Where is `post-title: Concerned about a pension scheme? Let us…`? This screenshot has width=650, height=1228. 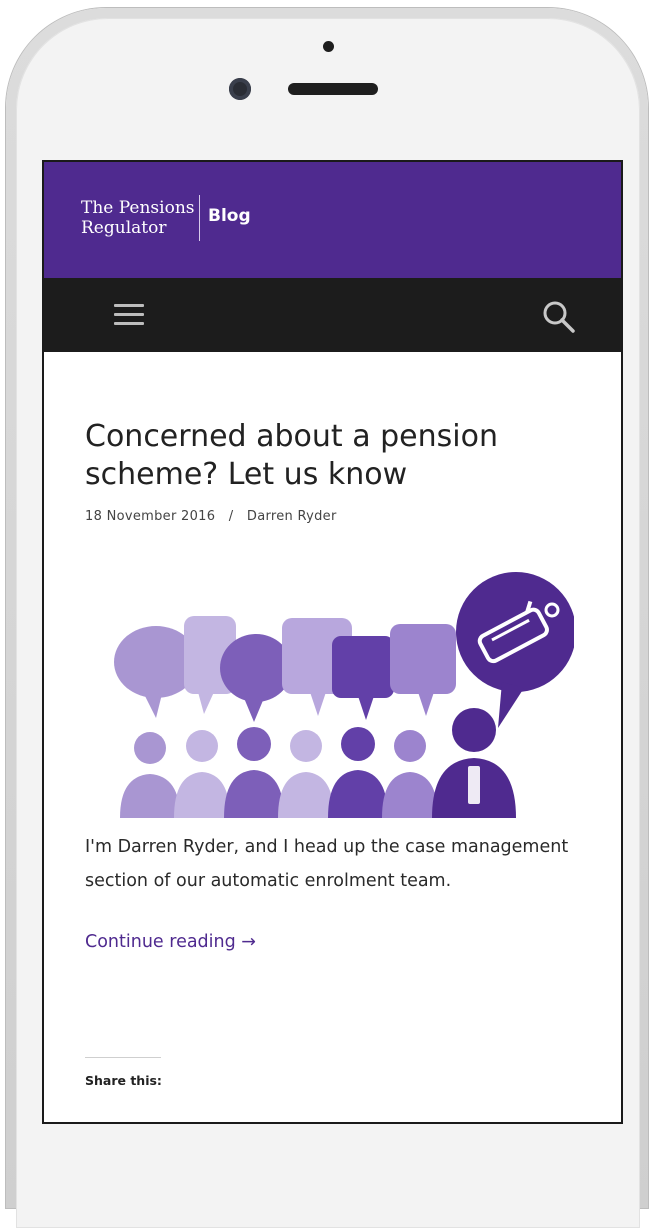 post-title: Concerned about a pension scheme? Let us… is located at coordinates (320, 456).